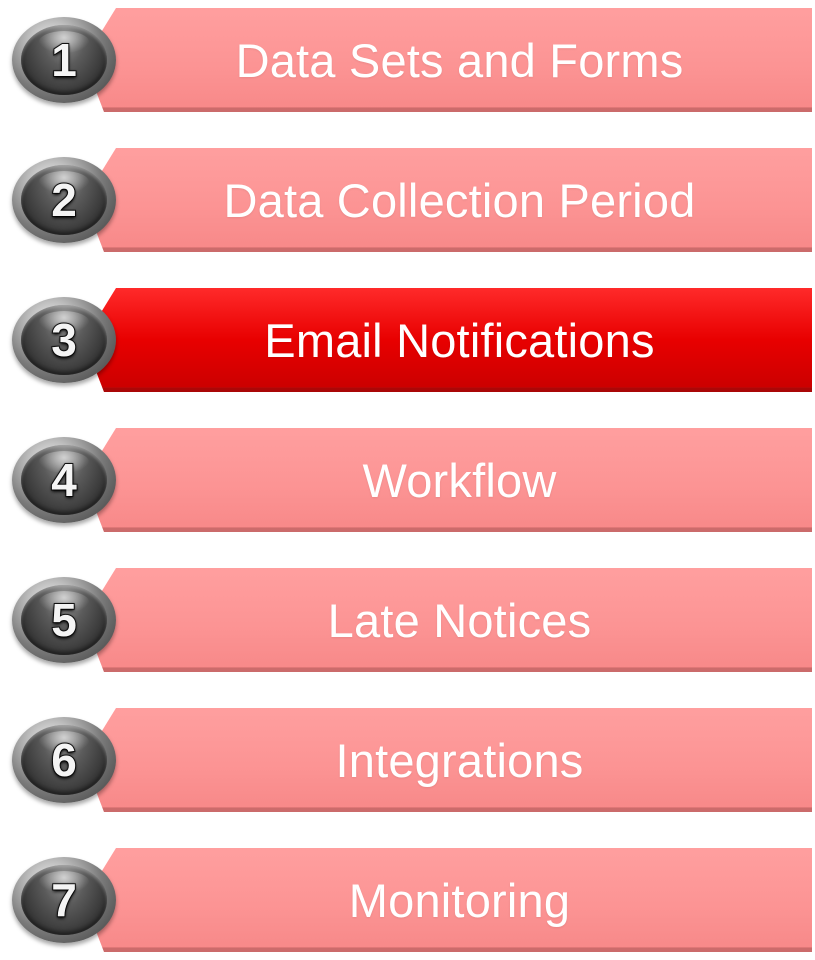  I want to click on step-2-data-collection-period: Data Collection Period 2, so click(407, 200).